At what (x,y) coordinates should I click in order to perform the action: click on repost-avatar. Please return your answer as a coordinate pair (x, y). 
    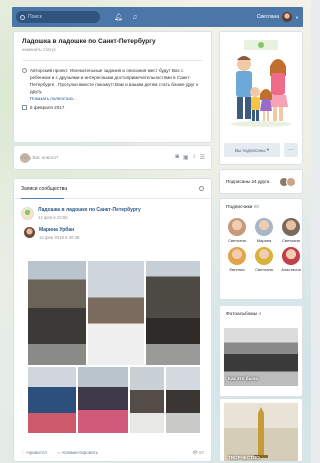
    Looking at the image, I should click on (29, 232).